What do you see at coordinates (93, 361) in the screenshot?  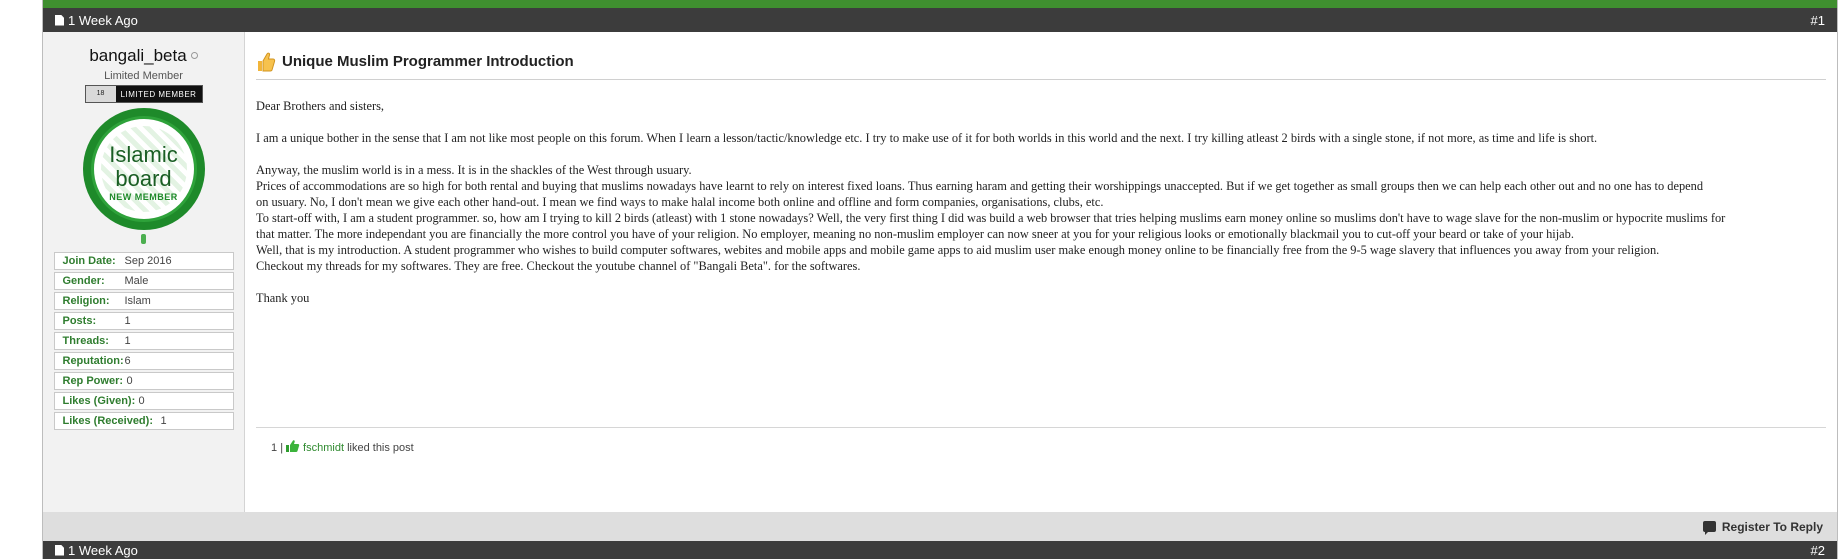 I see `stat-label: Reputation:` at bounding box center [93, 361].